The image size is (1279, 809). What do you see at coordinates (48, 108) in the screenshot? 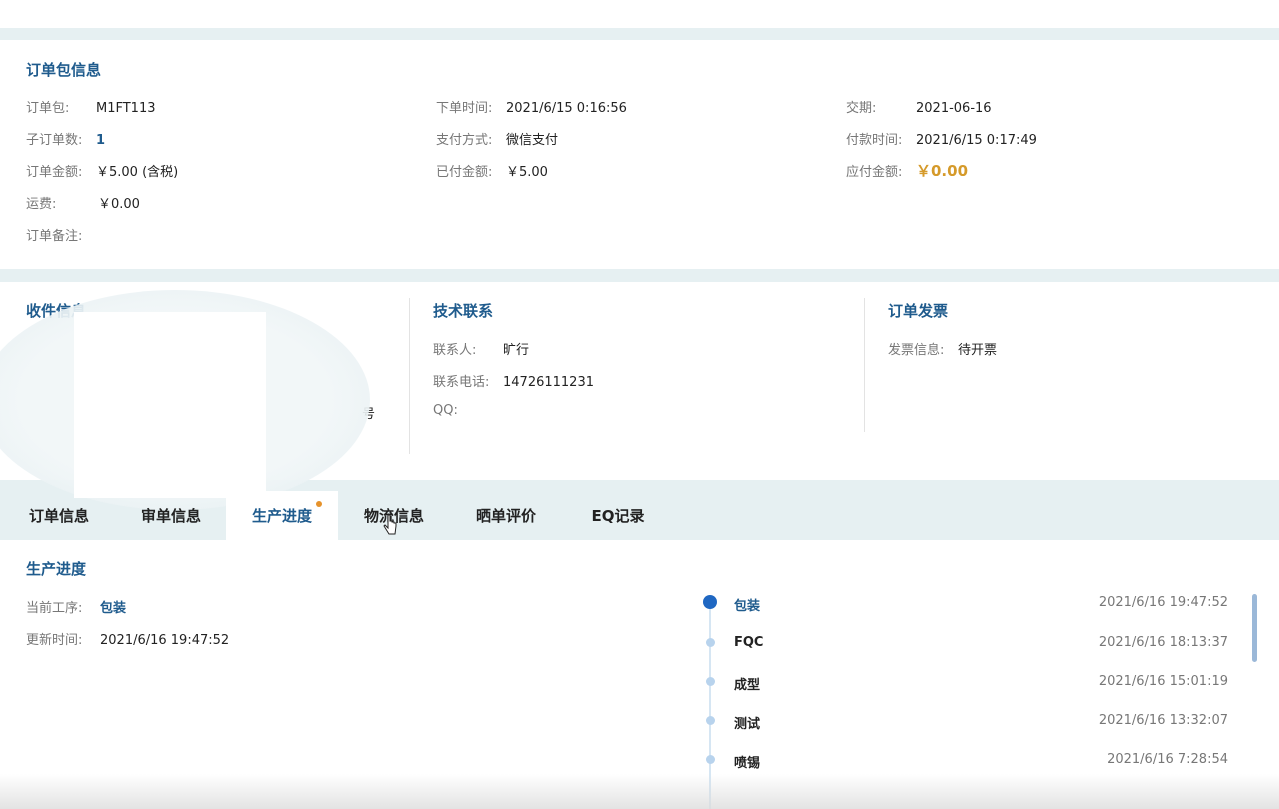
I see `package-label: 订单包:` at bounding box center [48, 108].